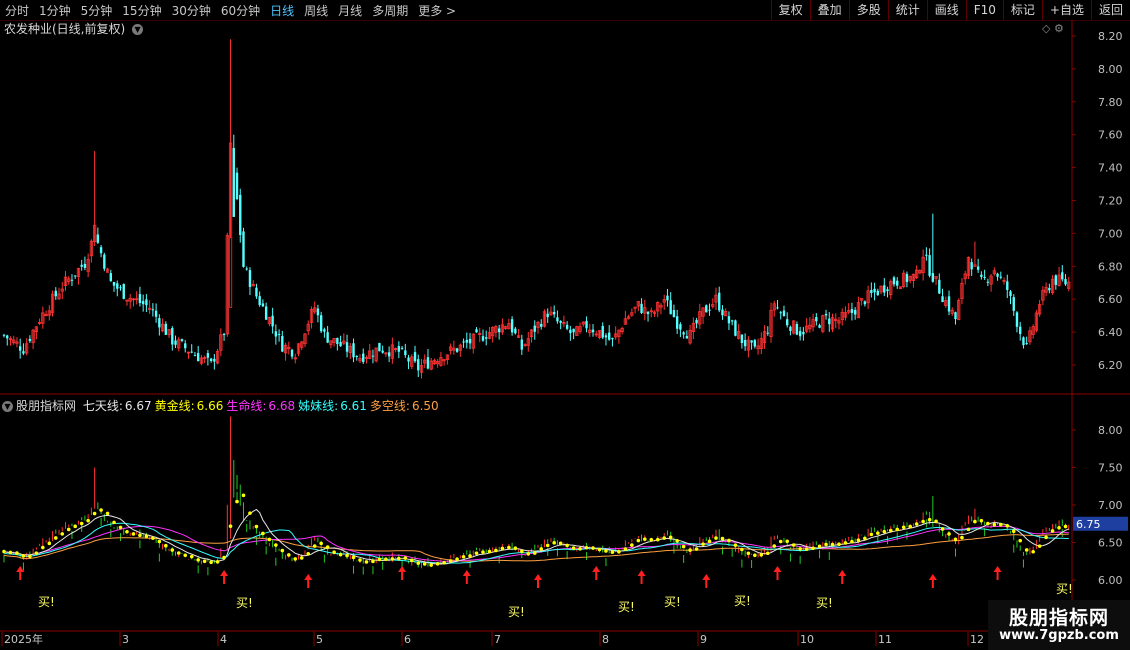 This screenshot has width=1130, height=650. I want to click on ind-axis-label: 7.00, so click(1110, 505).